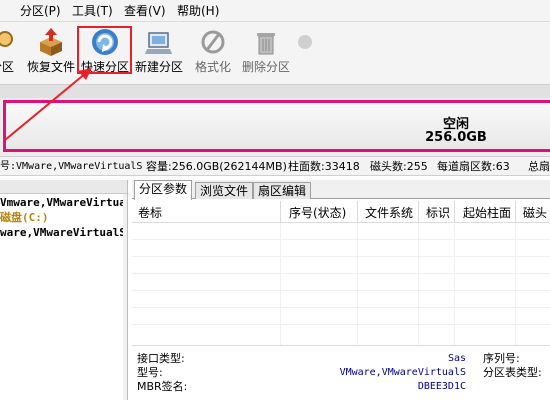  Describe the element at coordinates (266, 44) in the screenshot. I see `trash-bin-icon` at that location.